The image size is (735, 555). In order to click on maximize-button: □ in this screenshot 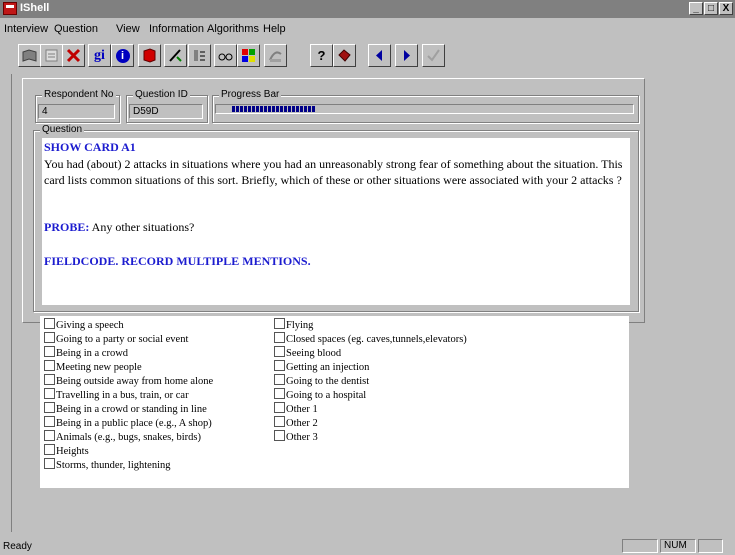, I will do `click(711, 8)`.